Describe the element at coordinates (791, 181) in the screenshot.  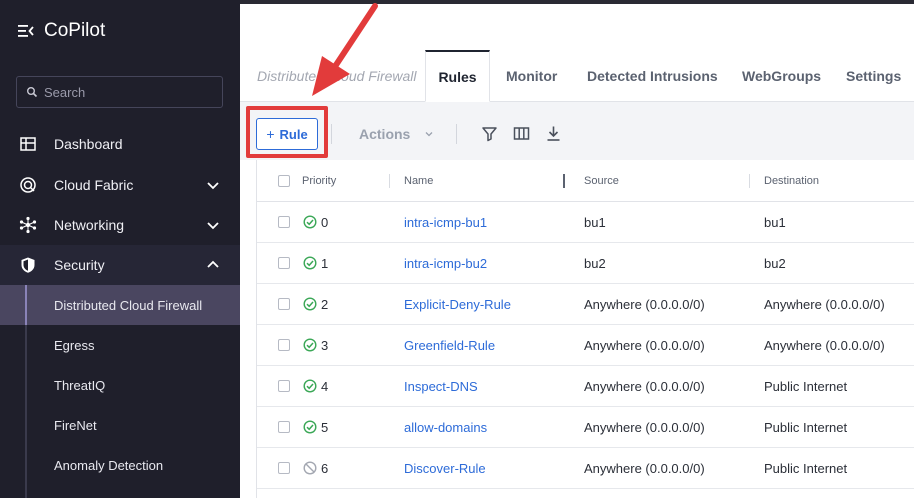
I see `column-header-destination: Destination` at that location.